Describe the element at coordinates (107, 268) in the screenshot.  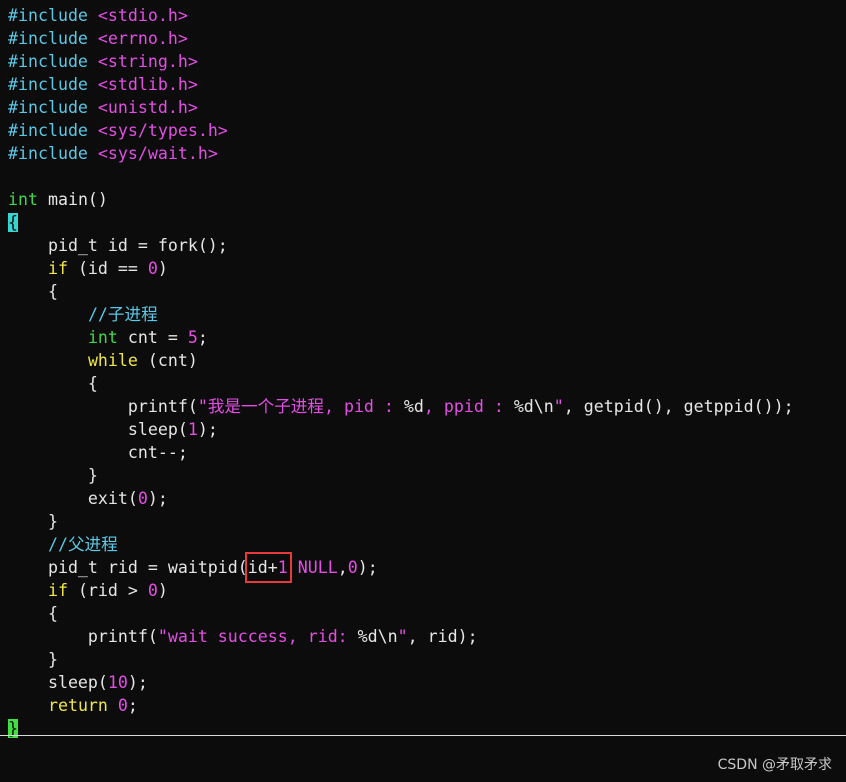
I see `code-token: (id ==` at that location.